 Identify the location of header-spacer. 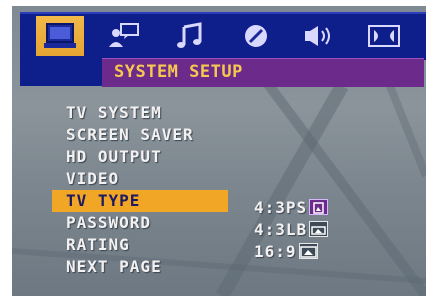
(61, 72).